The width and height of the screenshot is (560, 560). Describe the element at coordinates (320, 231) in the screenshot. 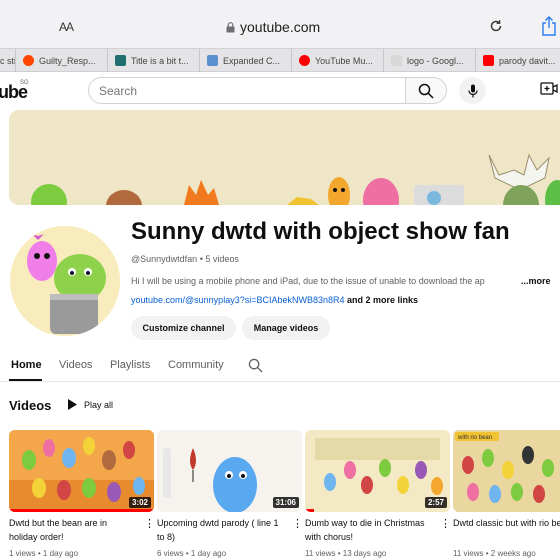

I see `channel-name: Sunny dwtd with object show fan` at that location.